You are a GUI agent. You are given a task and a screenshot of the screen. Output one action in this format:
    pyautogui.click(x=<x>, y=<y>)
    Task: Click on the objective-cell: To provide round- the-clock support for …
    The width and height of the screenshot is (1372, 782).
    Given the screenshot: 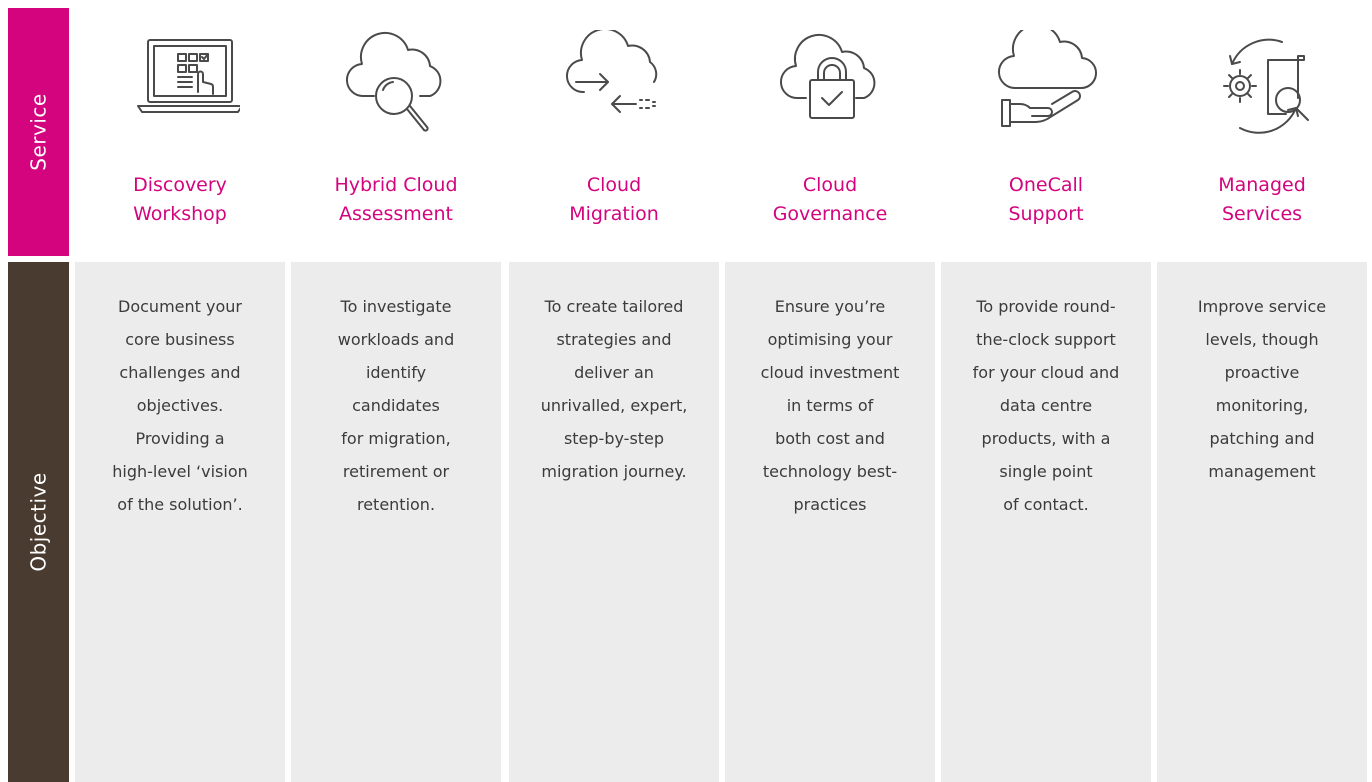 What is the action you would take?
    pyautogui.click(x=1046, y=522)
    